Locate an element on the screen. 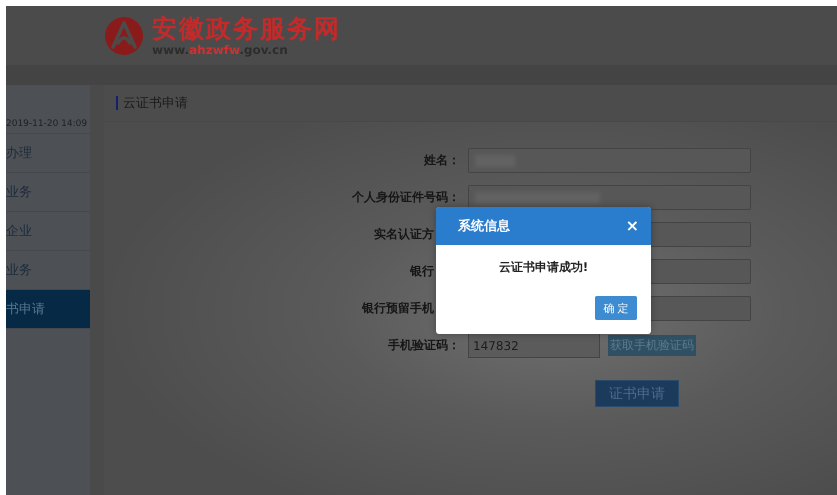  site-name: 安徽政务服务网 is located at coordinates (246, 28).